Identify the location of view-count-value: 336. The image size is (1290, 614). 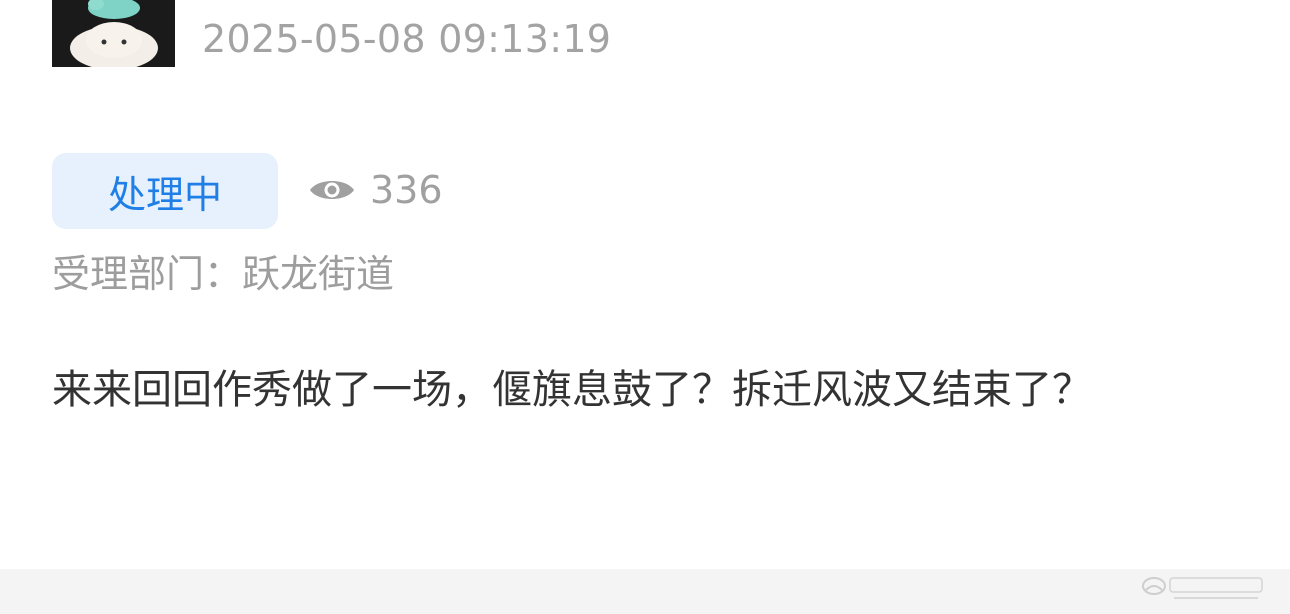
(406, 190).